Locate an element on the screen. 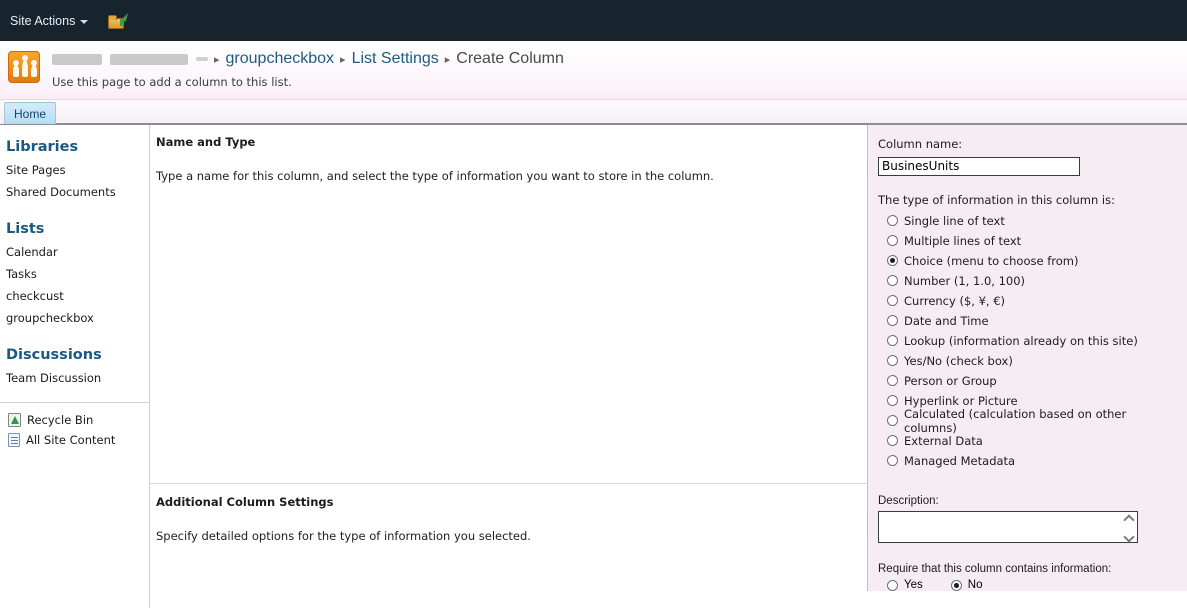 This screenshot has width=1187, height=608. radio-label: Currency ($, ¥, €) is located at coordinates (955, 300).